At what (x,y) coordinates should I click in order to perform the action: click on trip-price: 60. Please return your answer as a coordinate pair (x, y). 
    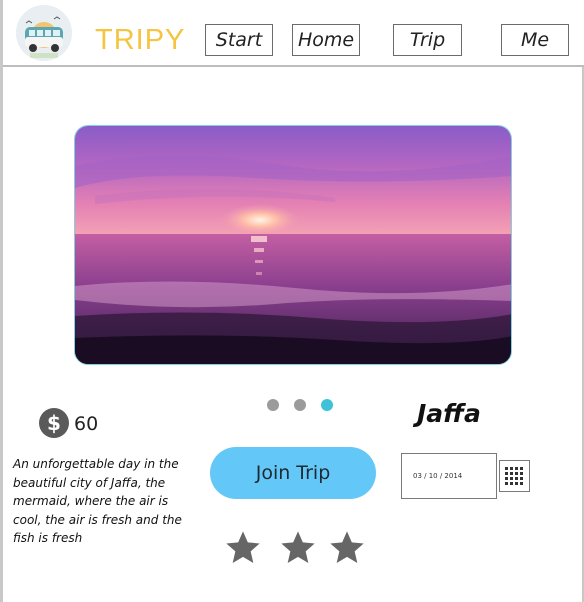
    Looking at the image, I should click on (86, 424).